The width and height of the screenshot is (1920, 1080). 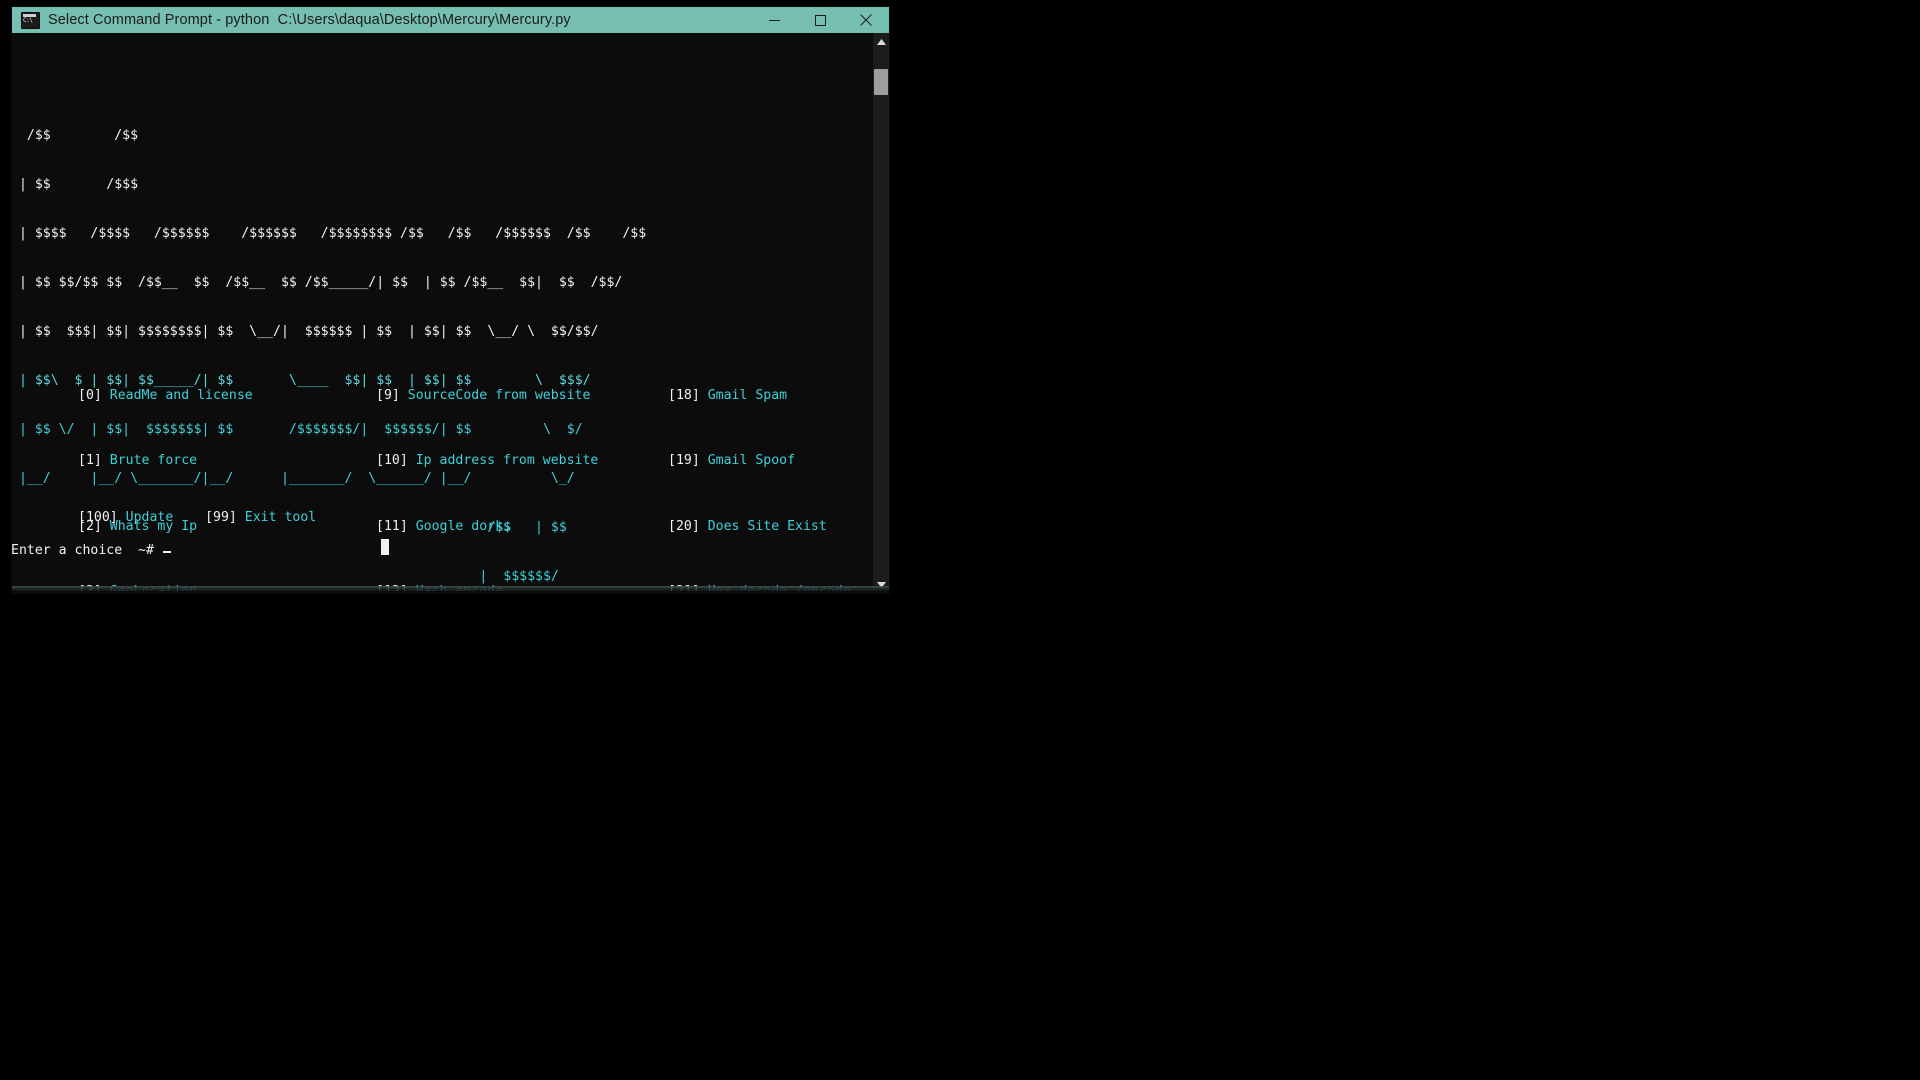 I want to click on prompt-underscore-cursor, so click(x=166, y=552).